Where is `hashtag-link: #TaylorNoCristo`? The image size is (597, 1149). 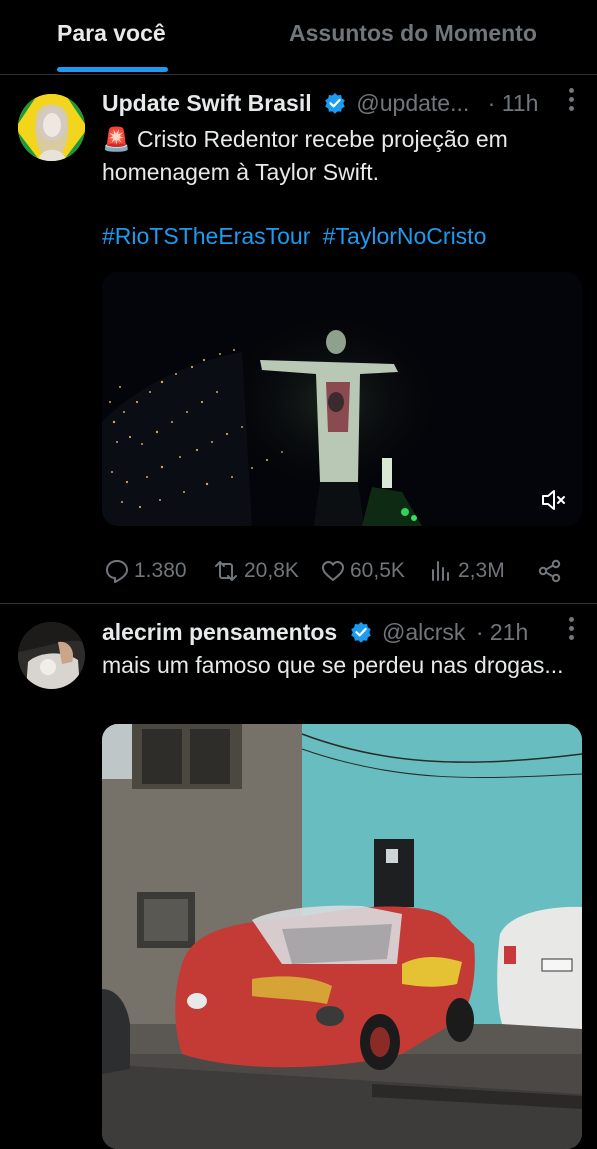 hashtag-link: #TaylorNoCristo is located at coordinates (405, 236).